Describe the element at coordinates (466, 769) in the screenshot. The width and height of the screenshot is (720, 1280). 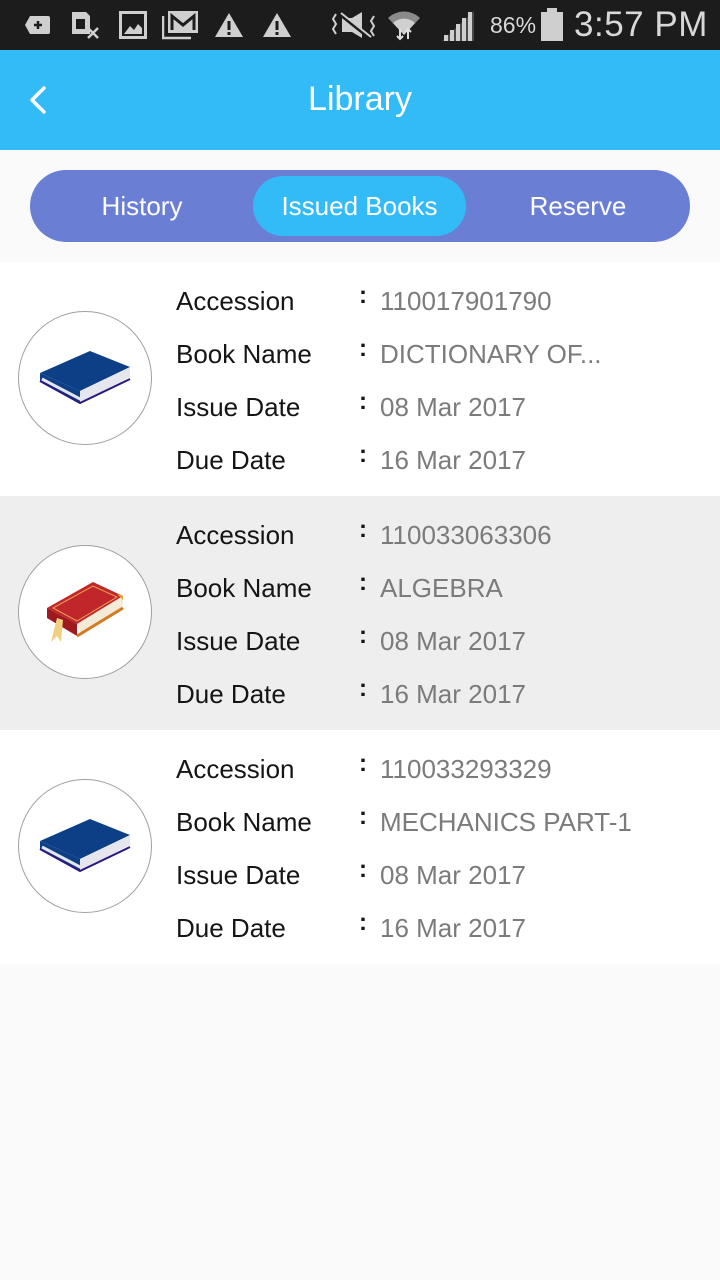
I see `accession-value: 110033293329` at that location.